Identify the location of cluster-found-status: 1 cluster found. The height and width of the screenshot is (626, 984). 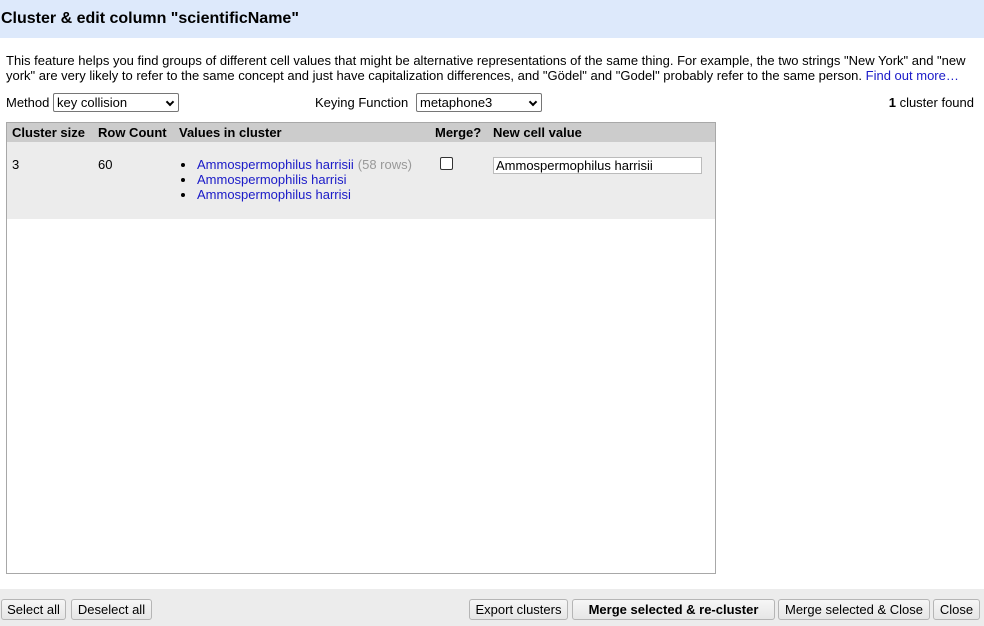
(931, 102).